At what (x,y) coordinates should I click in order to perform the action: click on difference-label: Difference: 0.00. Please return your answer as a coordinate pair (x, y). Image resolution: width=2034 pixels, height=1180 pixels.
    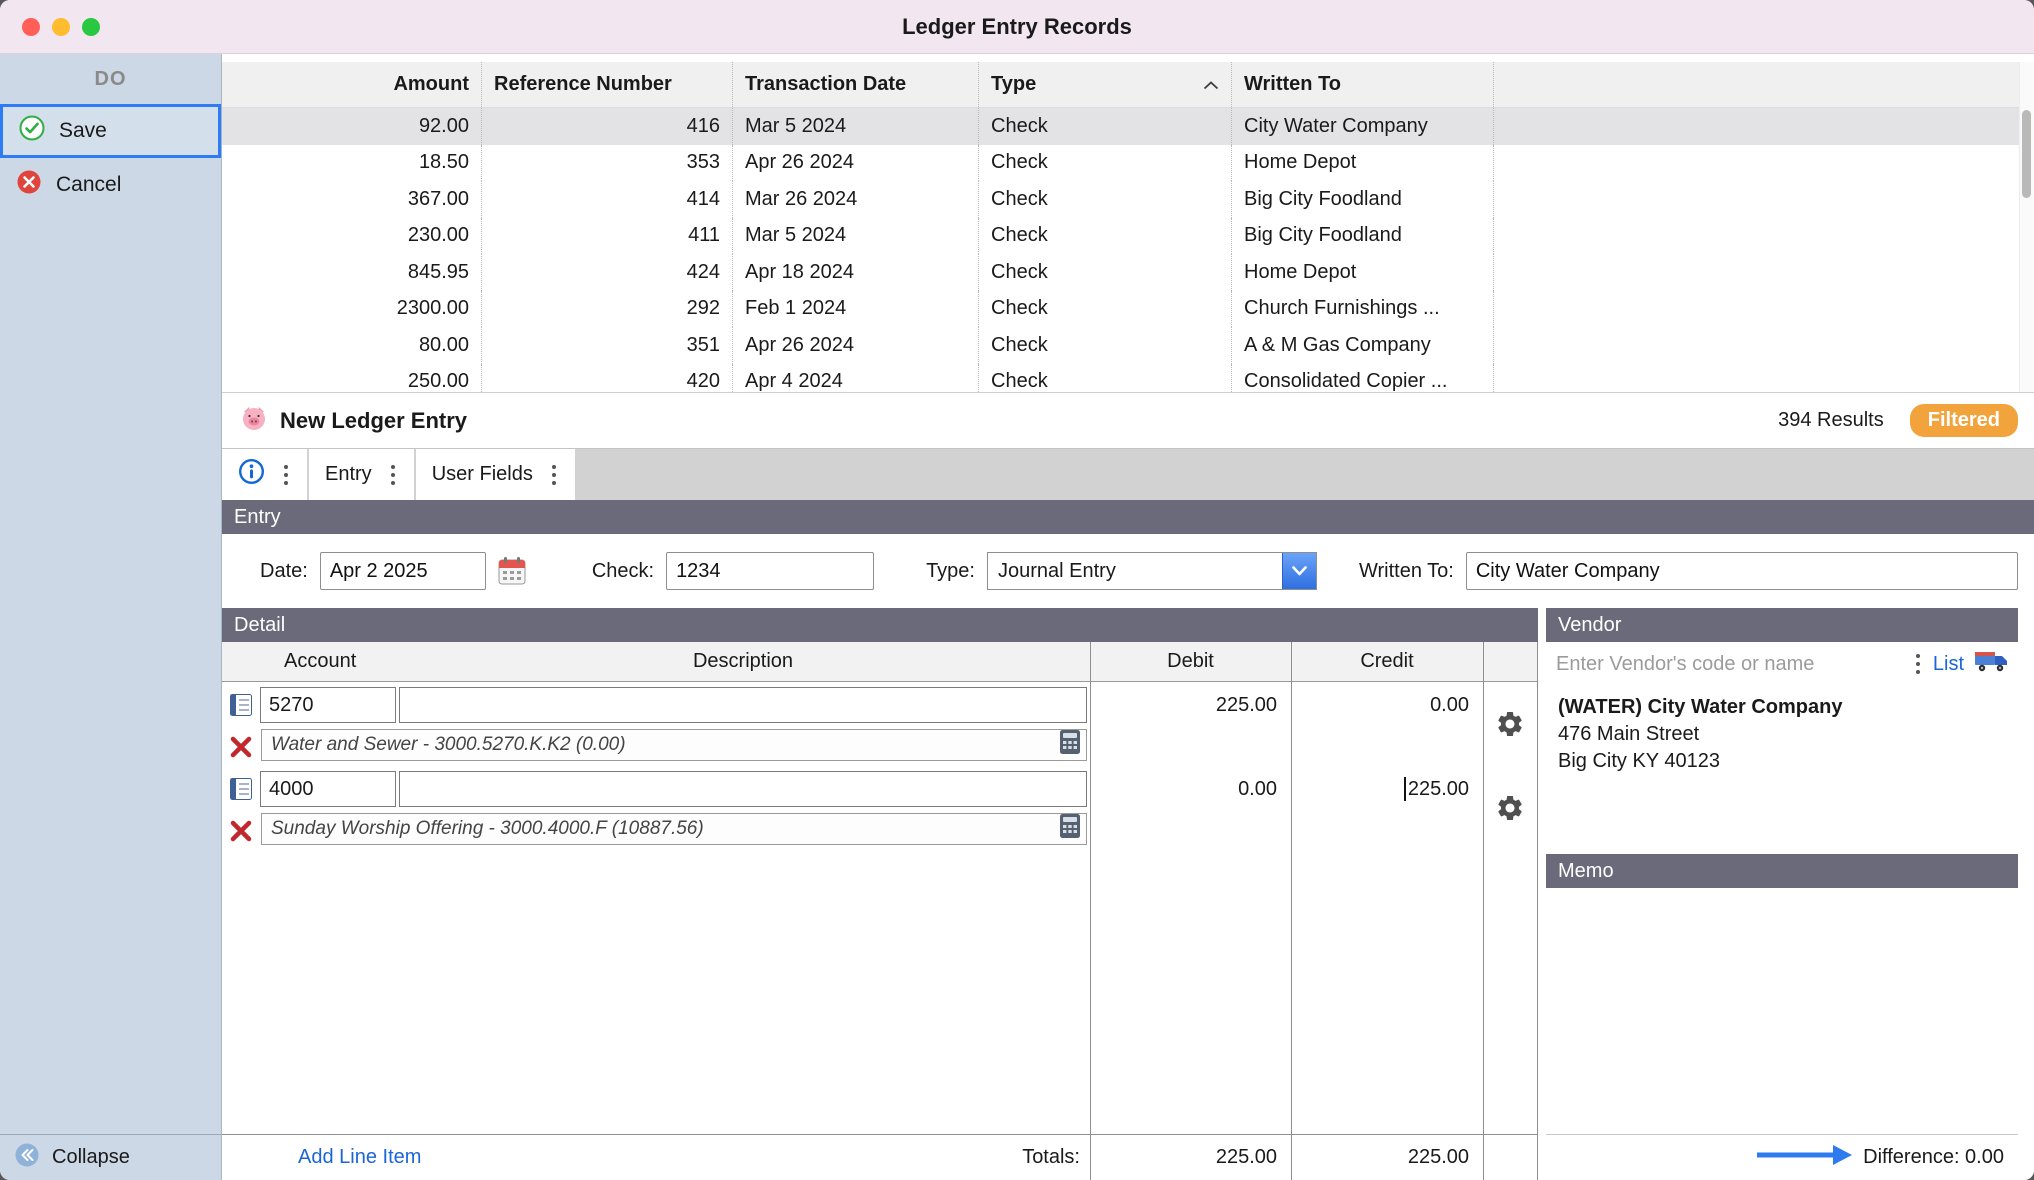
    Looking at the image, I should click on (1933, 1157).